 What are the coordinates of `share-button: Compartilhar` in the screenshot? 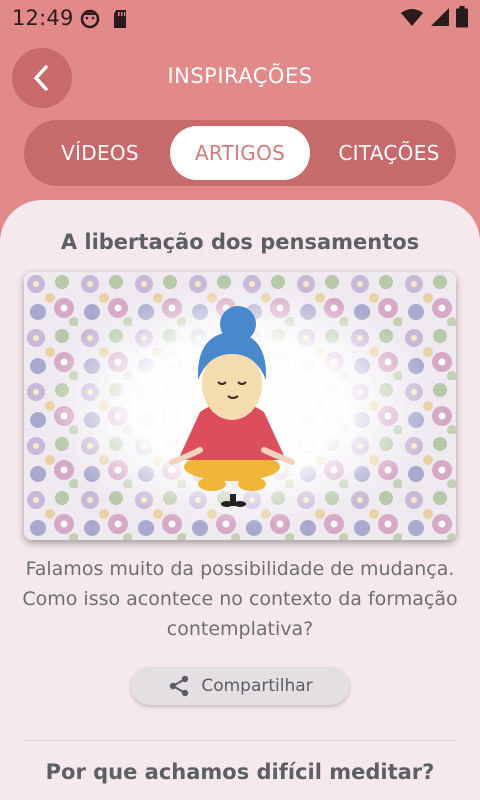 It's located at (240, 686).